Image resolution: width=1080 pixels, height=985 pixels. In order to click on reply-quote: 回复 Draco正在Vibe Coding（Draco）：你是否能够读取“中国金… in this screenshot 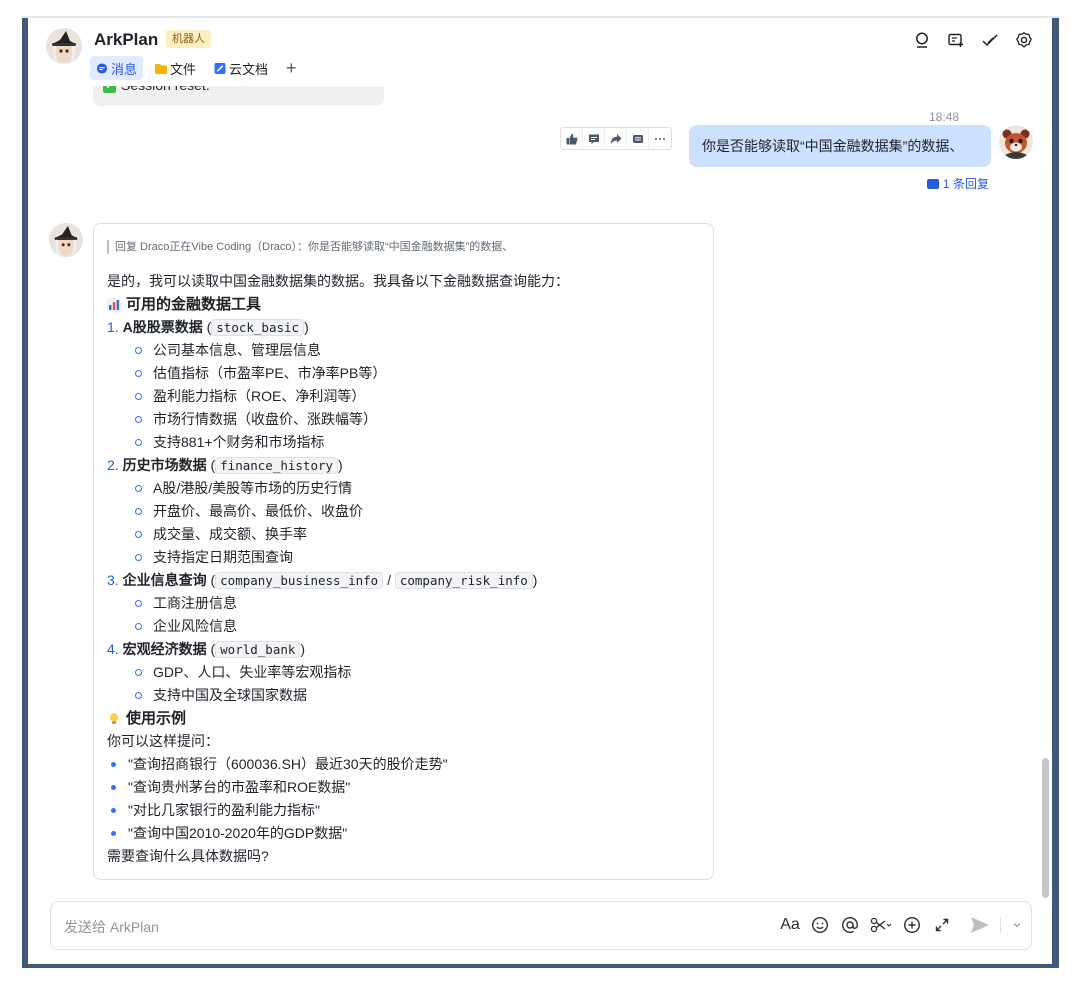, I will do `click(310, 247)`.